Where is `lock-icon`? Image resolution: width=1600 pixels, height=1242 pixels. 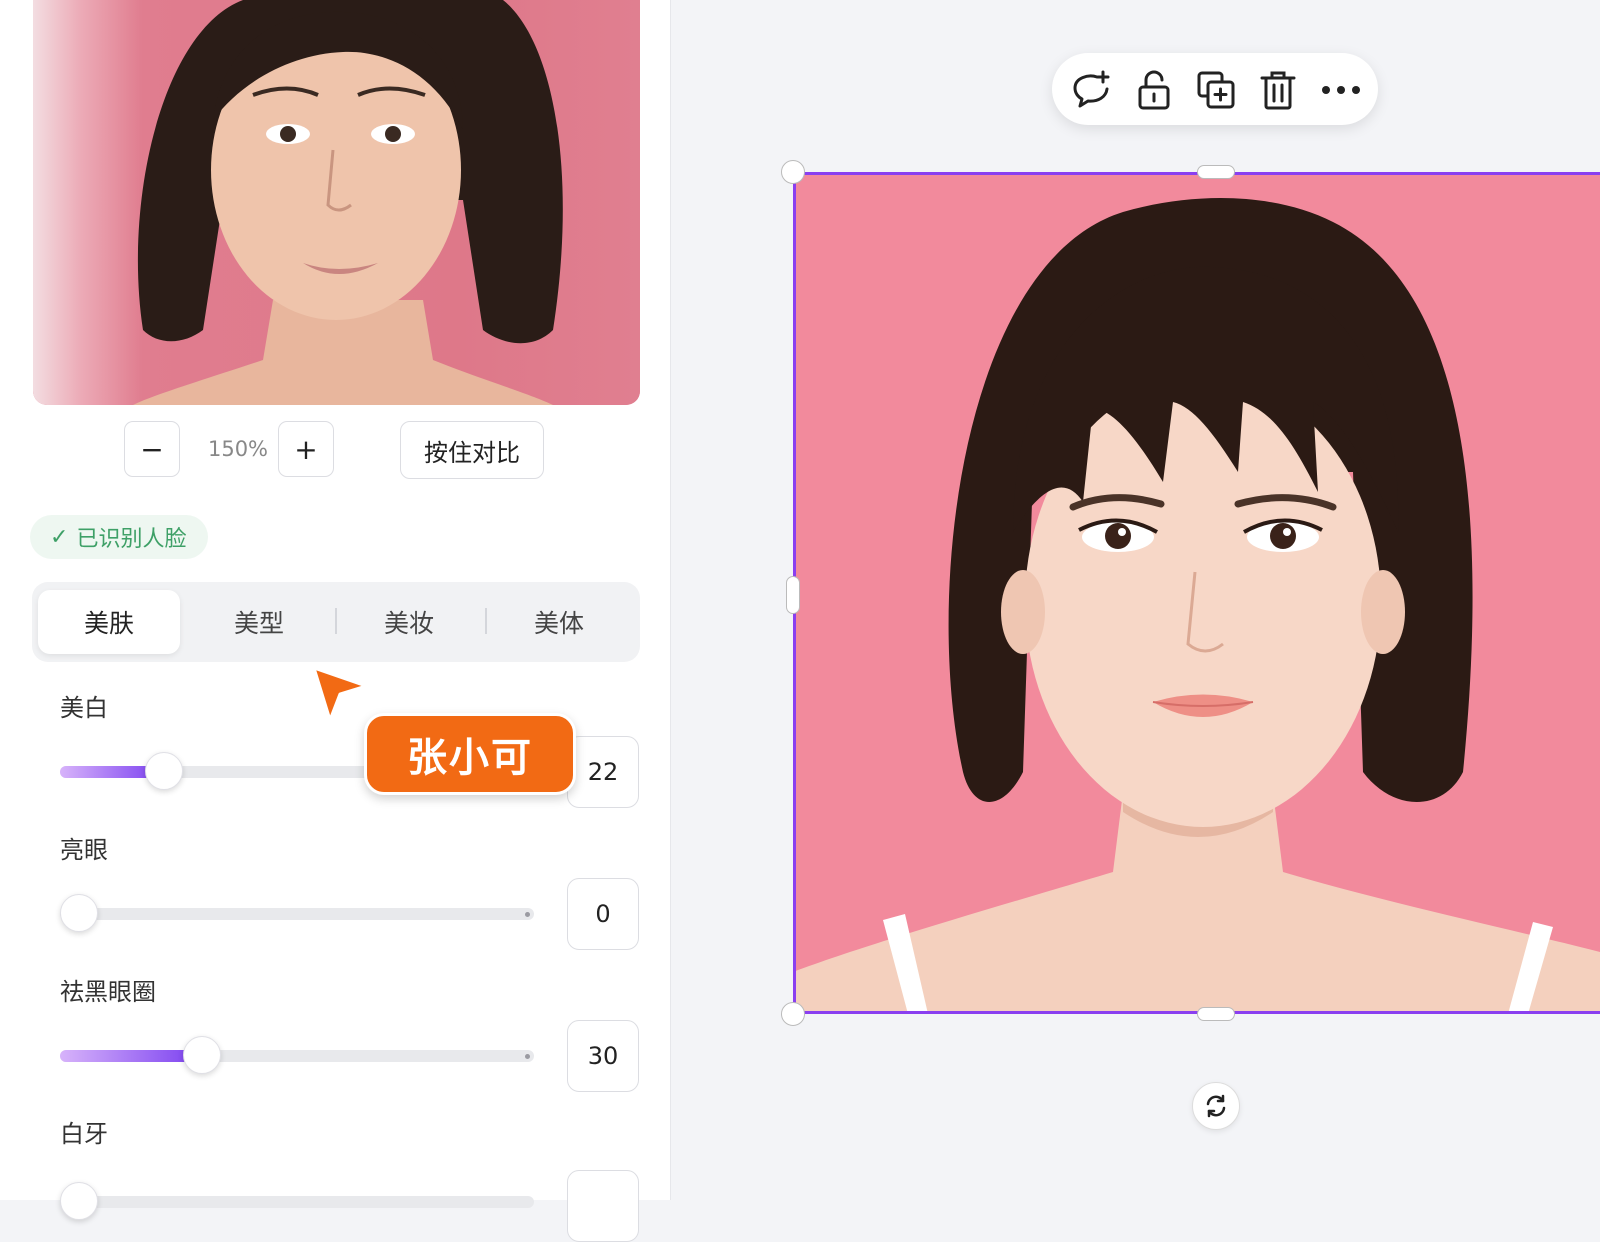 lock-icon is located at coordinates (1154, 90).